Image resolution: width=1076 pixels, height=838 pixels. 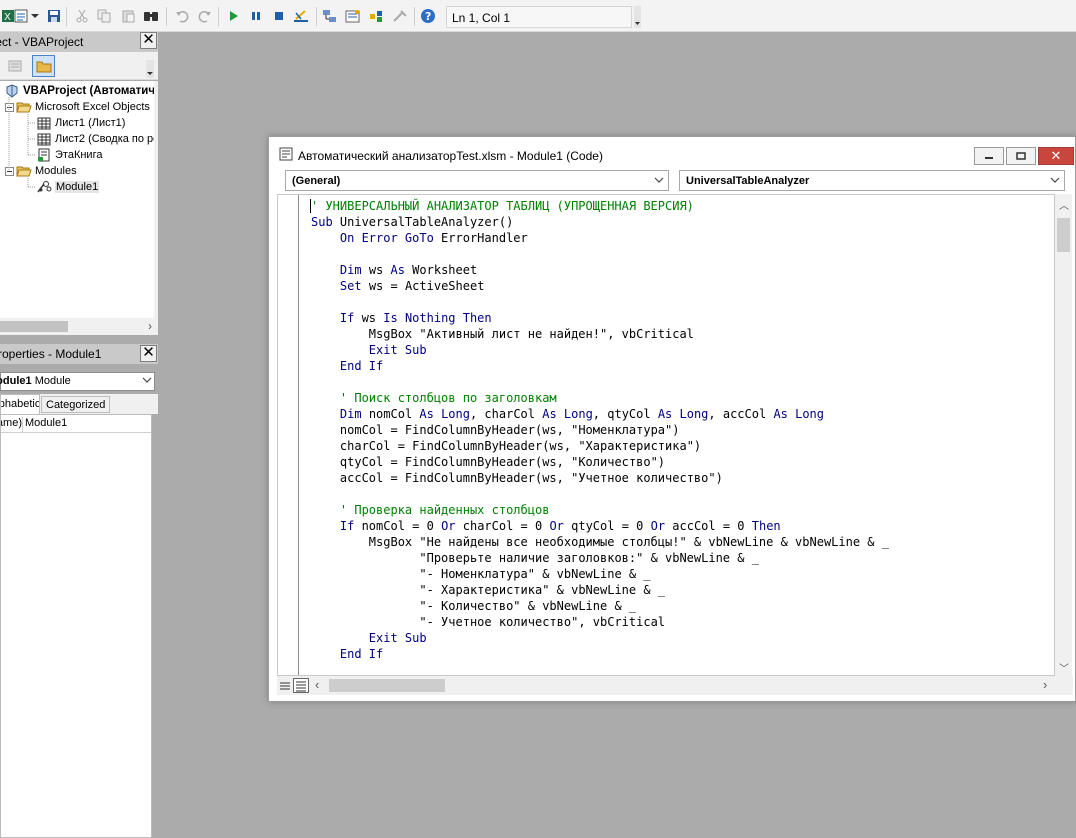 I want to click on tree-item-thisworkbook: ЭтаКнига, so click(x=69, y=155).